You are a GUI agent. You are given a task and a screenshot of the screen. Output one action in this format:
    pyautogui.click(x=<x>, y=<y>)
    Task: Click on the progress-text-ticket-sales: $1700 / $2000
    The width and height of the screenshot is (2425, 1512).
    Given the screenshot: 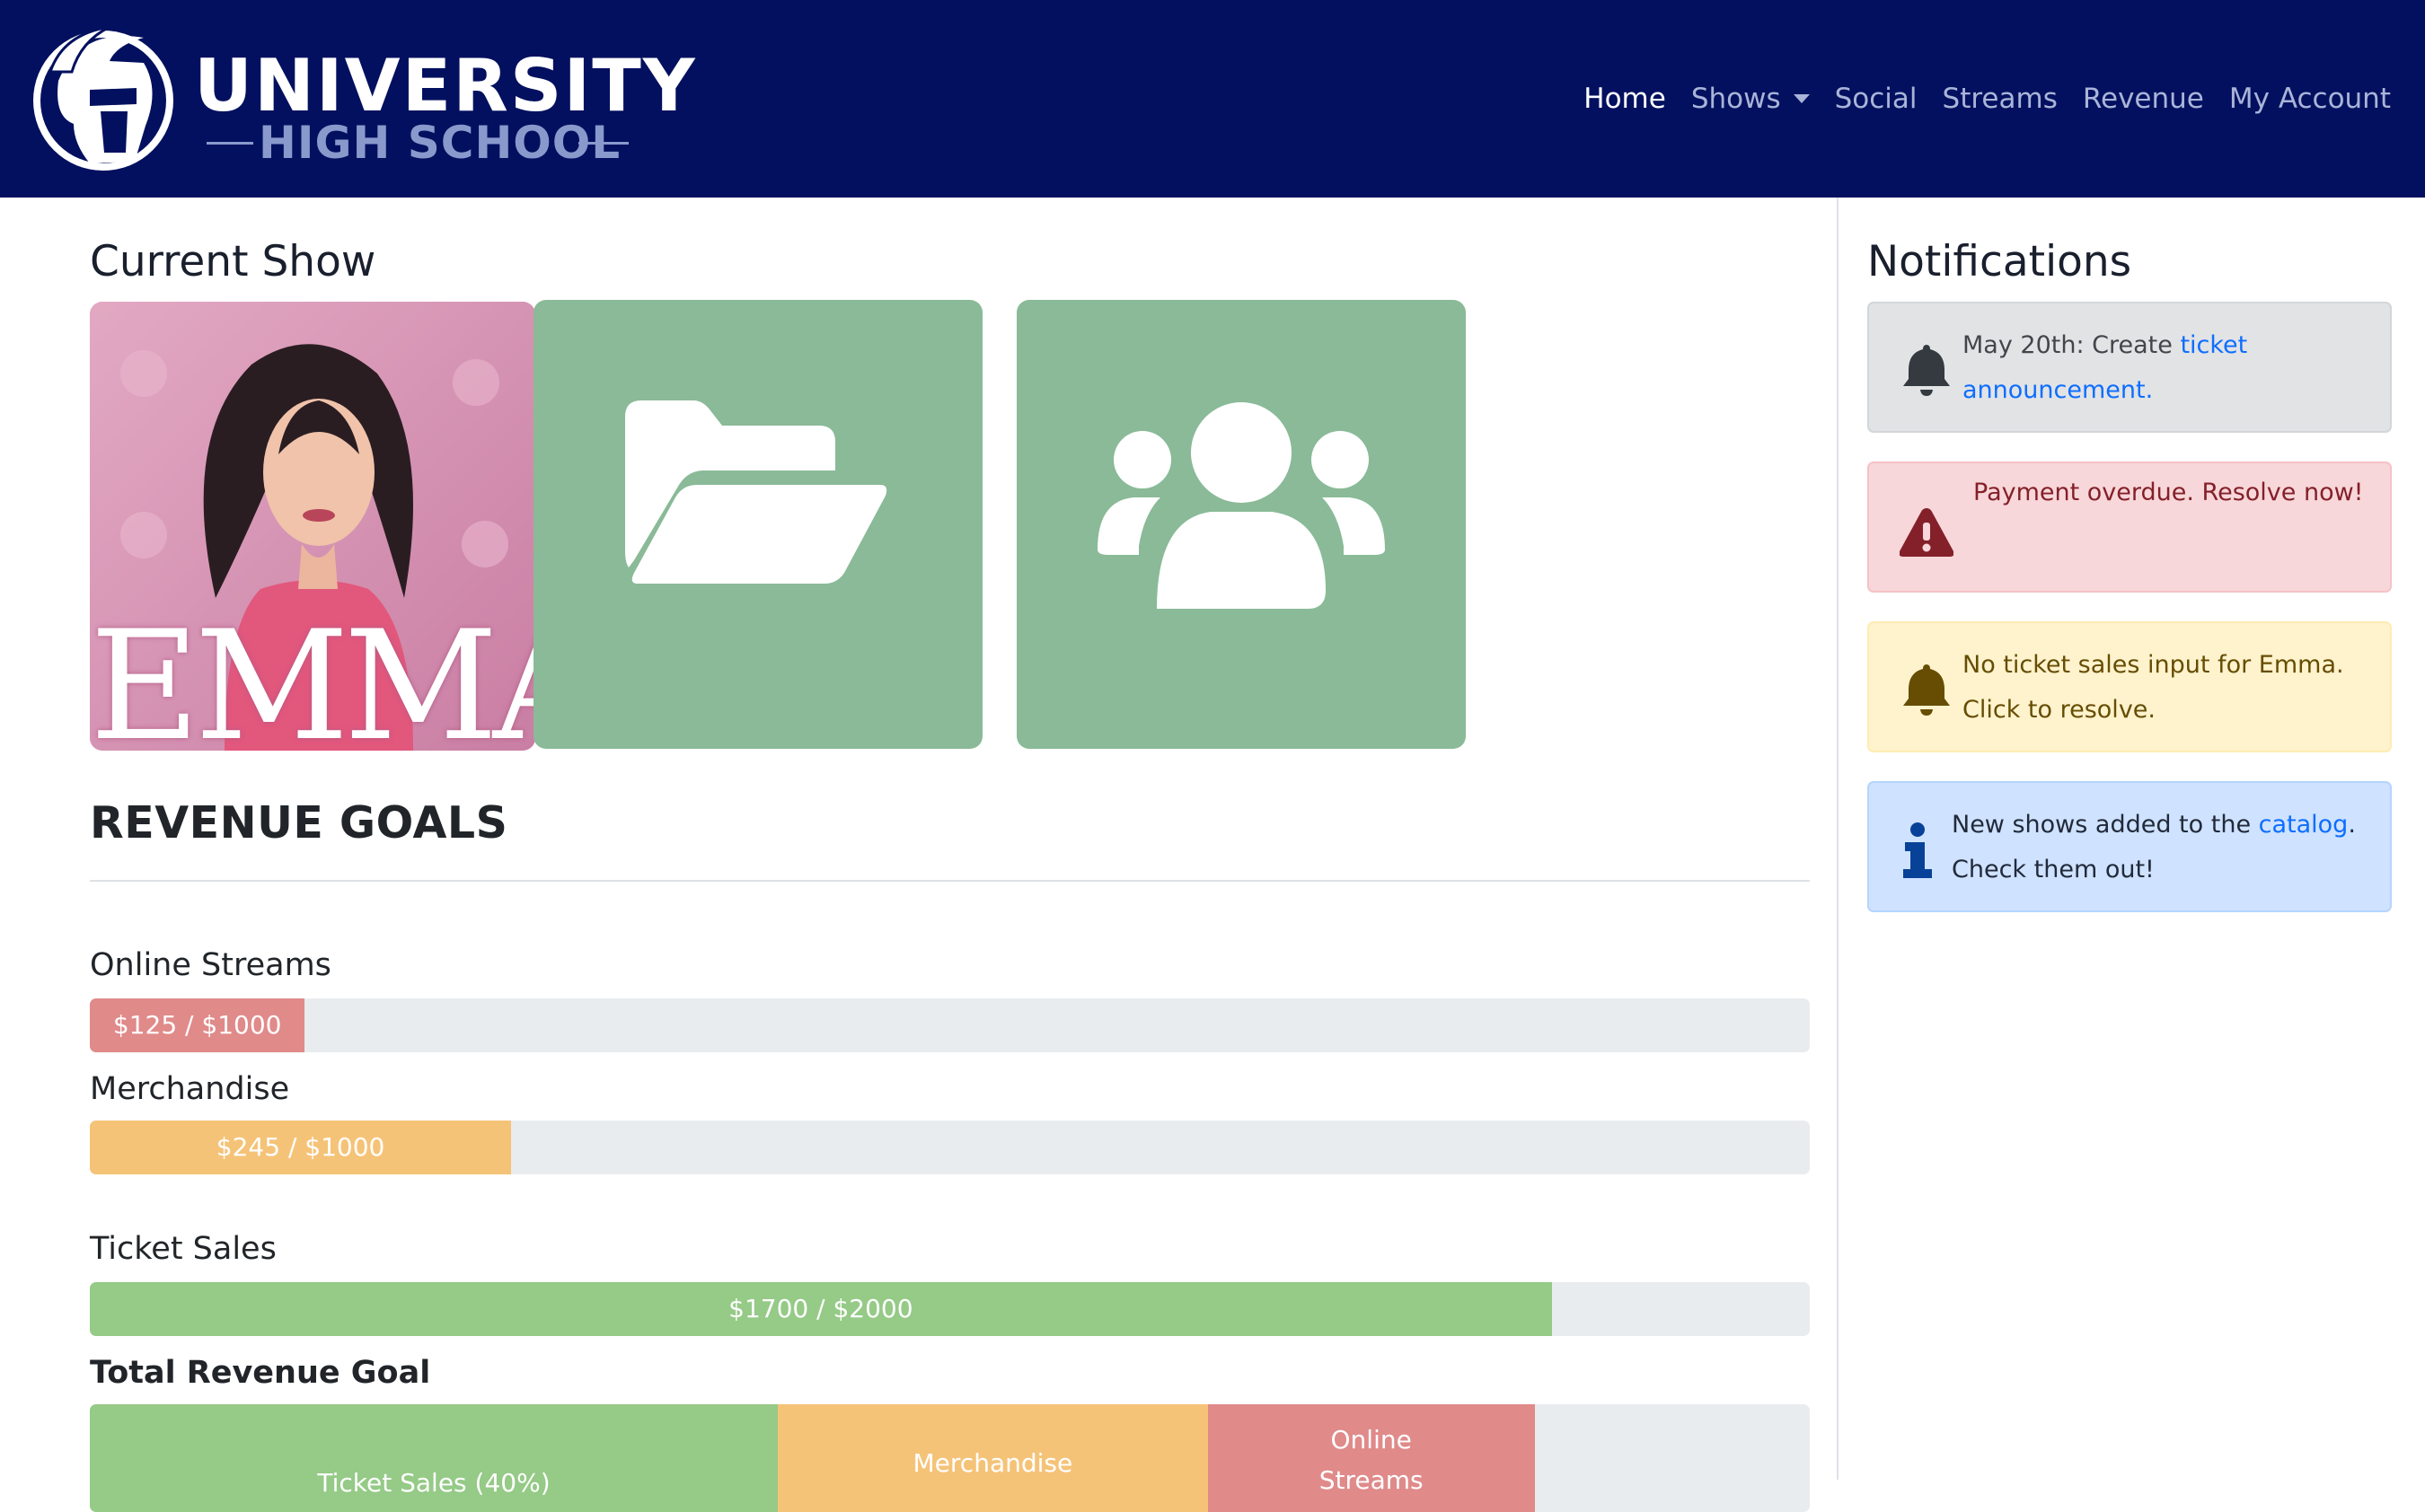 What is the action you would take?
    pyautogui.click(x=821, y=1308)
    